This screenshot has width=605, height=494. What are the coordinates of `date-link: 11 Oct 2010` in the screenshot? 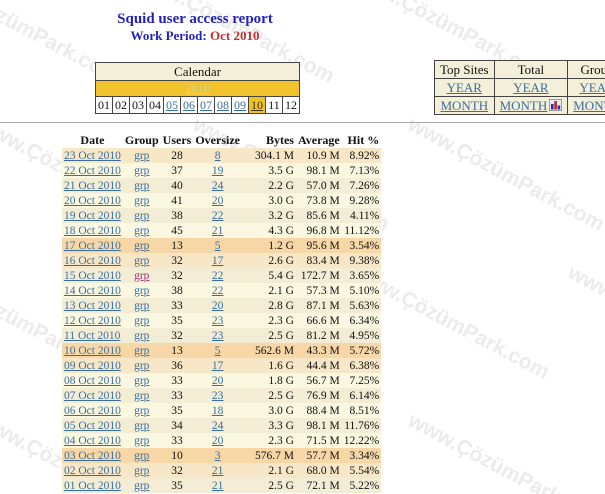 It's located at (92, 336).